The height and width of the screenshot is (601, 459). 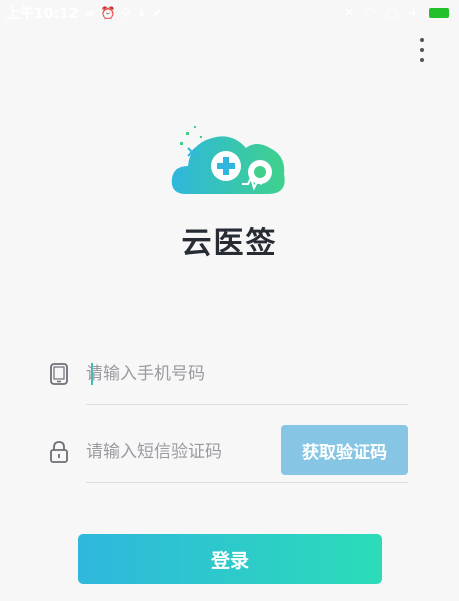 I want to click on cloud-medical-logo-icon, so click(x=228, y=160).